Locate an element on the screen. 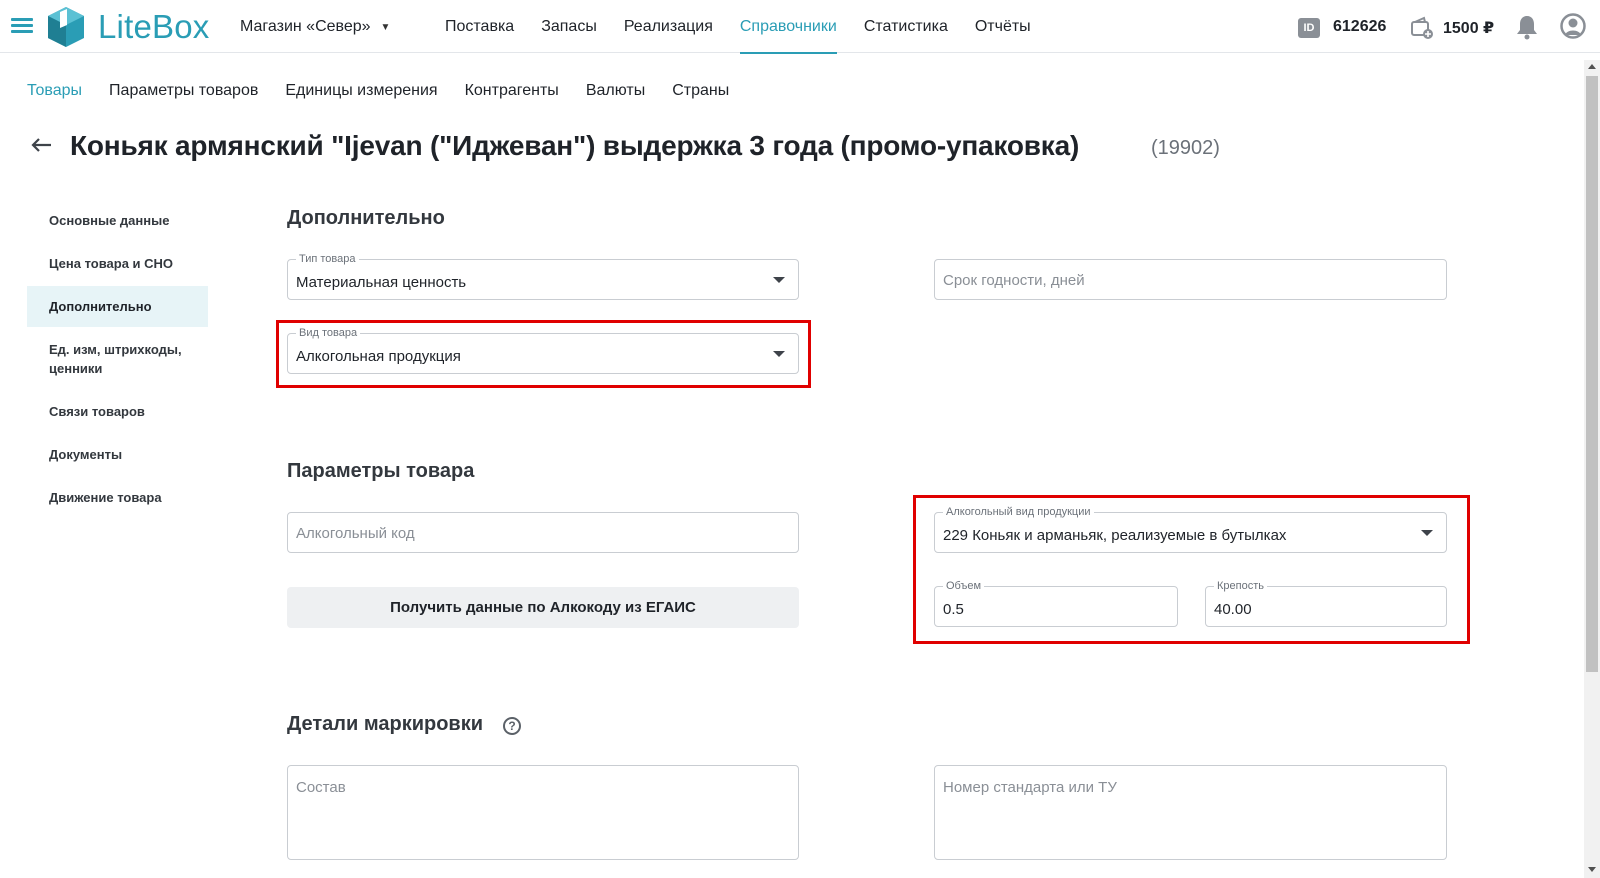 The height and width of the screenshot is (878, 1600). subnav-currencies: Валюты is located at coordinates (615, 91).